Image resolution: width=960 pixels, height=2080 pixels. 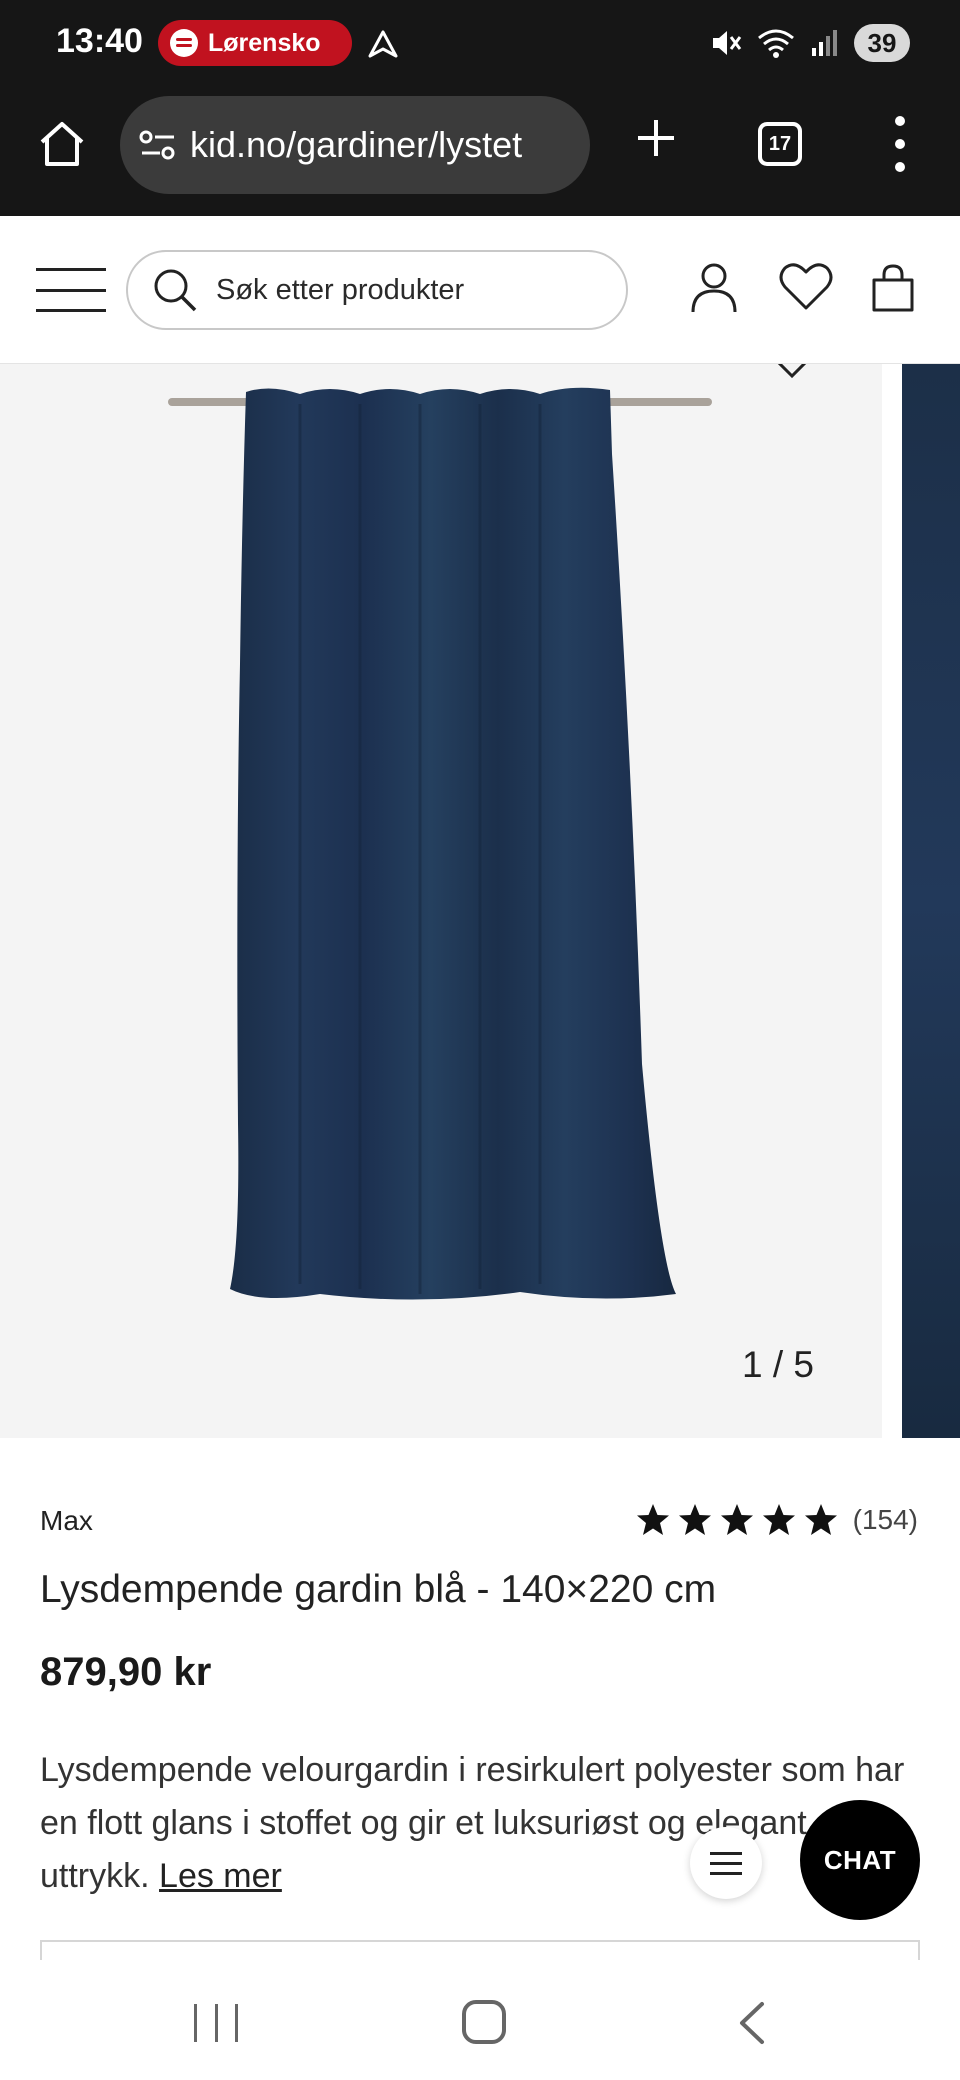 What do you see at coordinates (824, 43) in the screenshot?
I see `signal-icon` at bounding box center [824, 43].